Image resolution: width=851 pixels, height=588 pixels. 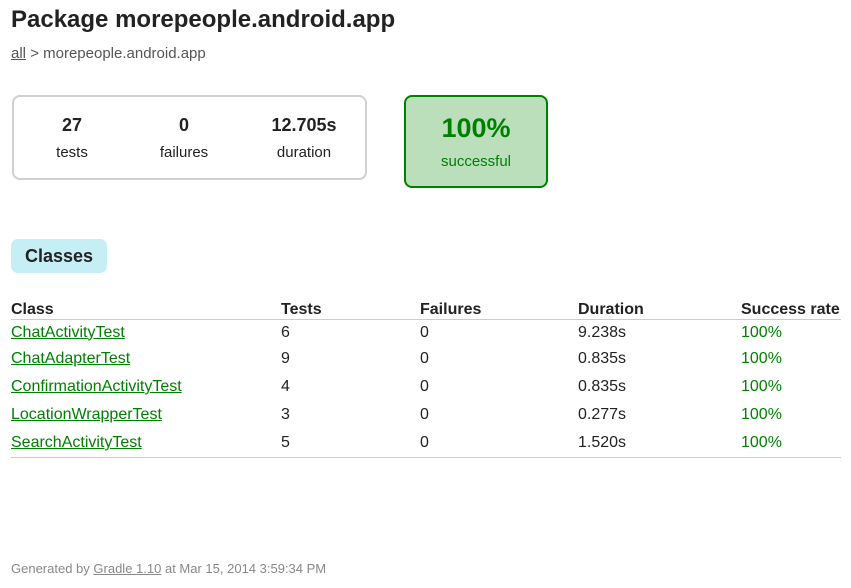 I want to click on class-link: SearchActivityTest, so click(x=76, y=442).